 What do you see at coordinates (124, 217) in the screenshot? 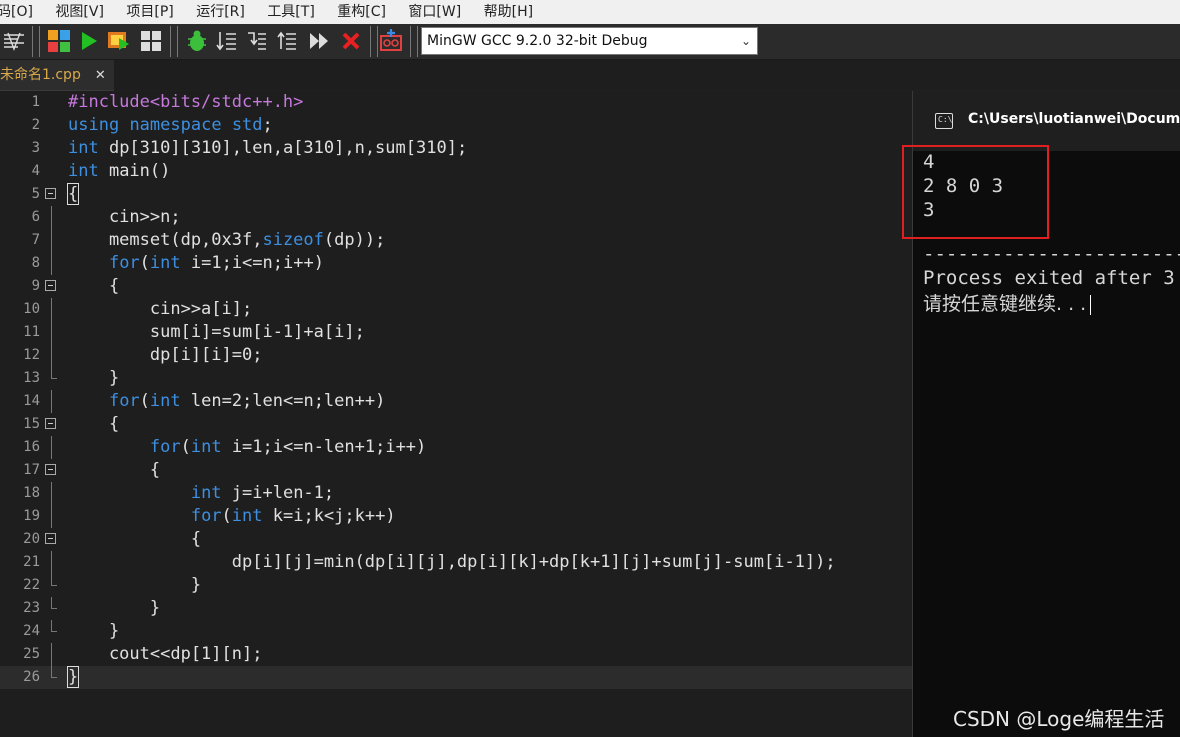
I see `code-text: cin>>n;` at bounding box center [124, 217].